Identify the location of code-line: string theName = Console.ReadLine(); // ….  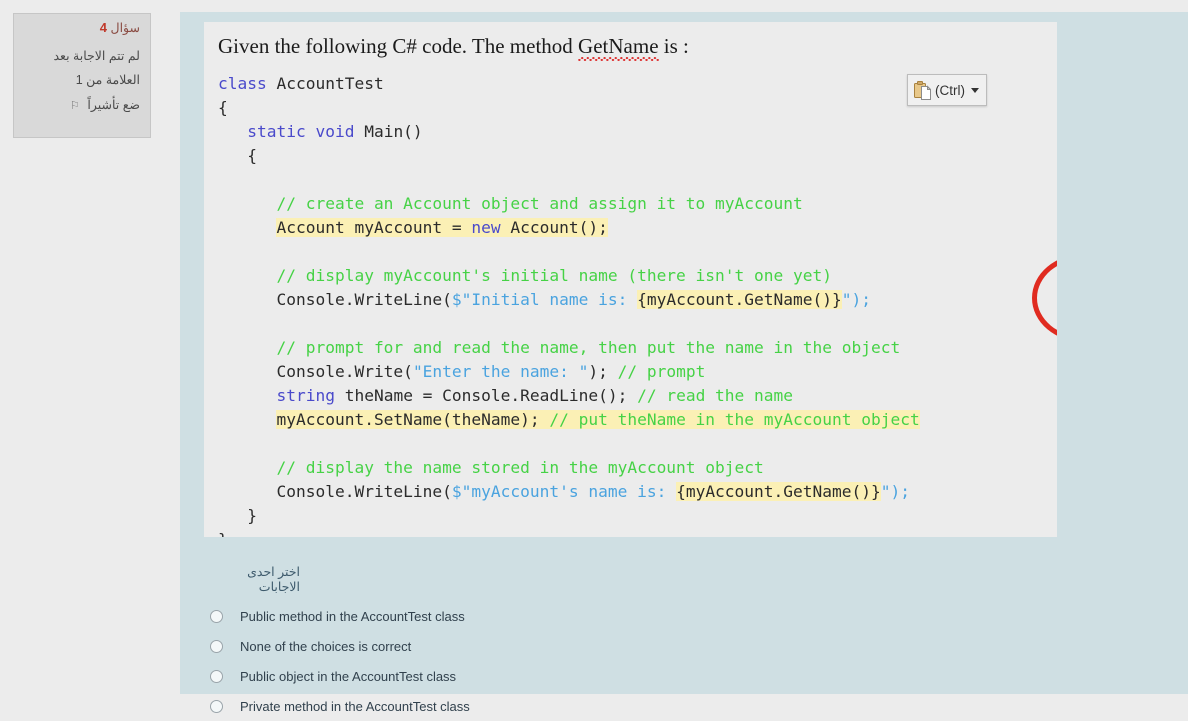
(636, 396).